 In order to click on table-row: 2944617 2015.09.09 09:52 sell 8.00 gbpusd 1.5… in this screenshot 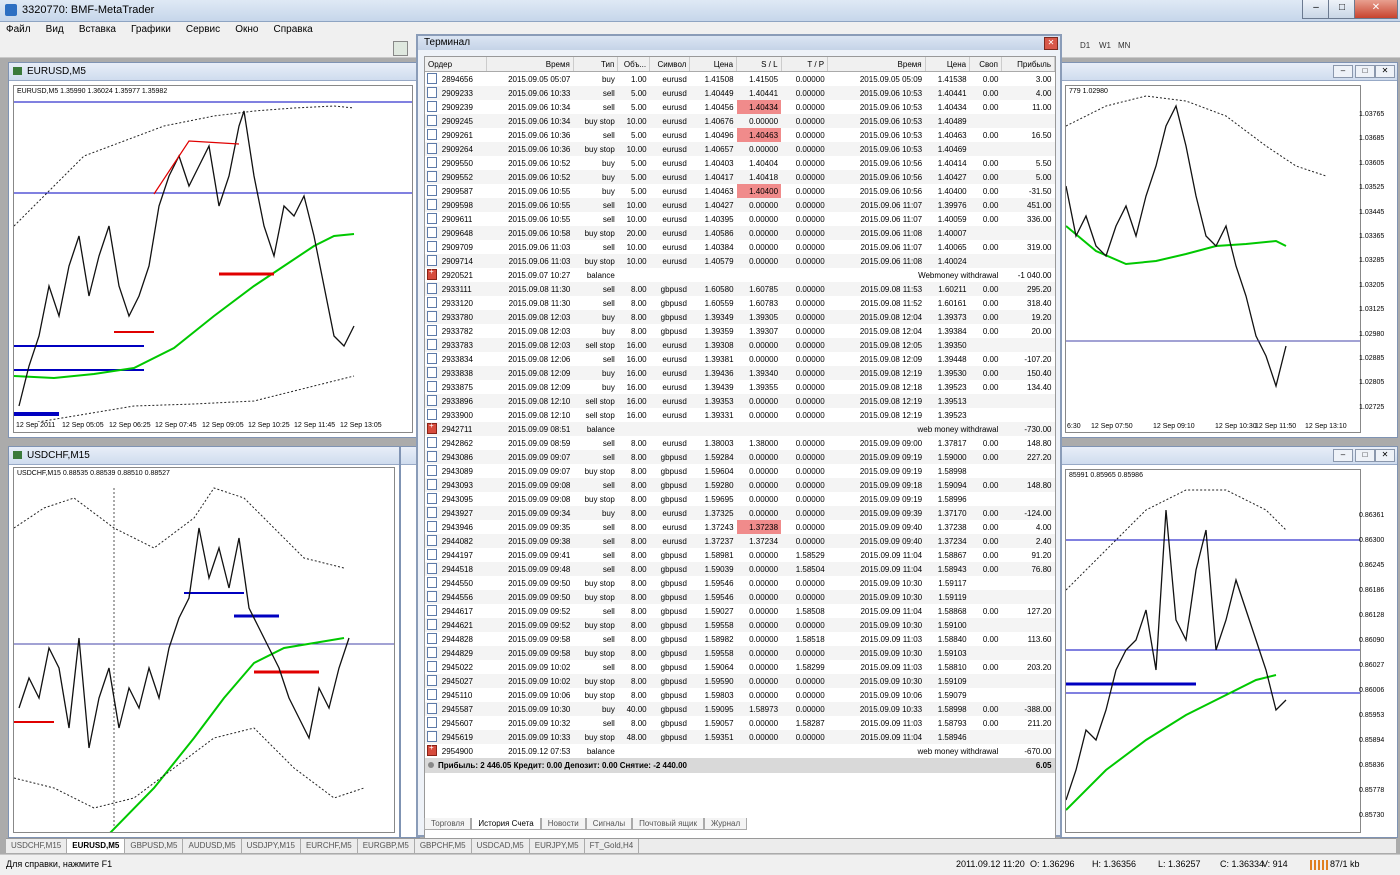, I will do `click(740, 611)`.